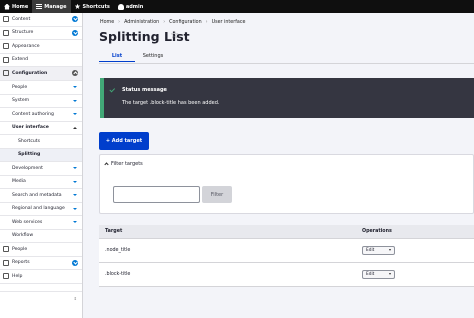  I want to click on admin-toolbar: Home Manage Shortcuts admin, so click(237, 6).